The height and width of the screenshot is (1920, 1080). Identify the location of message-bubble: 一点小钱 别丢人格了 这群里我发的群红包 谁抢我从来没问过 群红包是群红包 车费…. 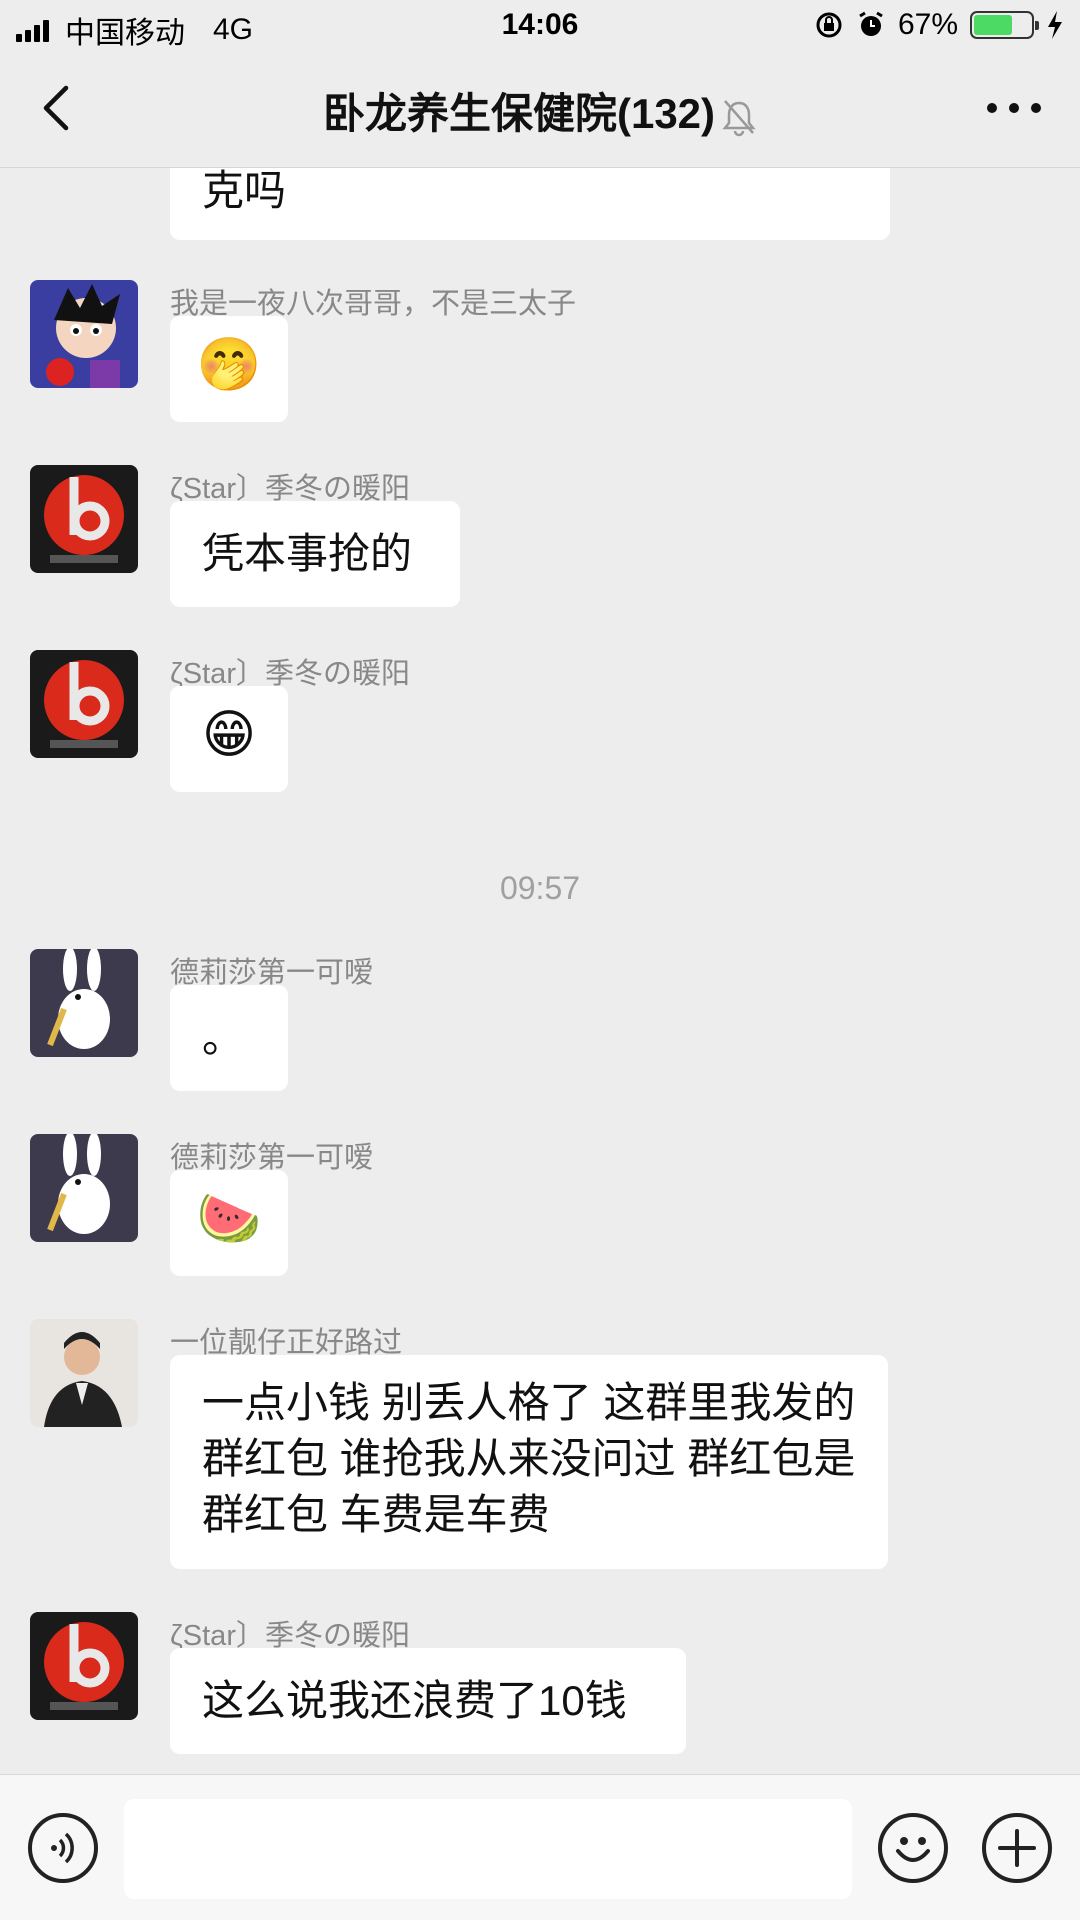
(529, 1462).